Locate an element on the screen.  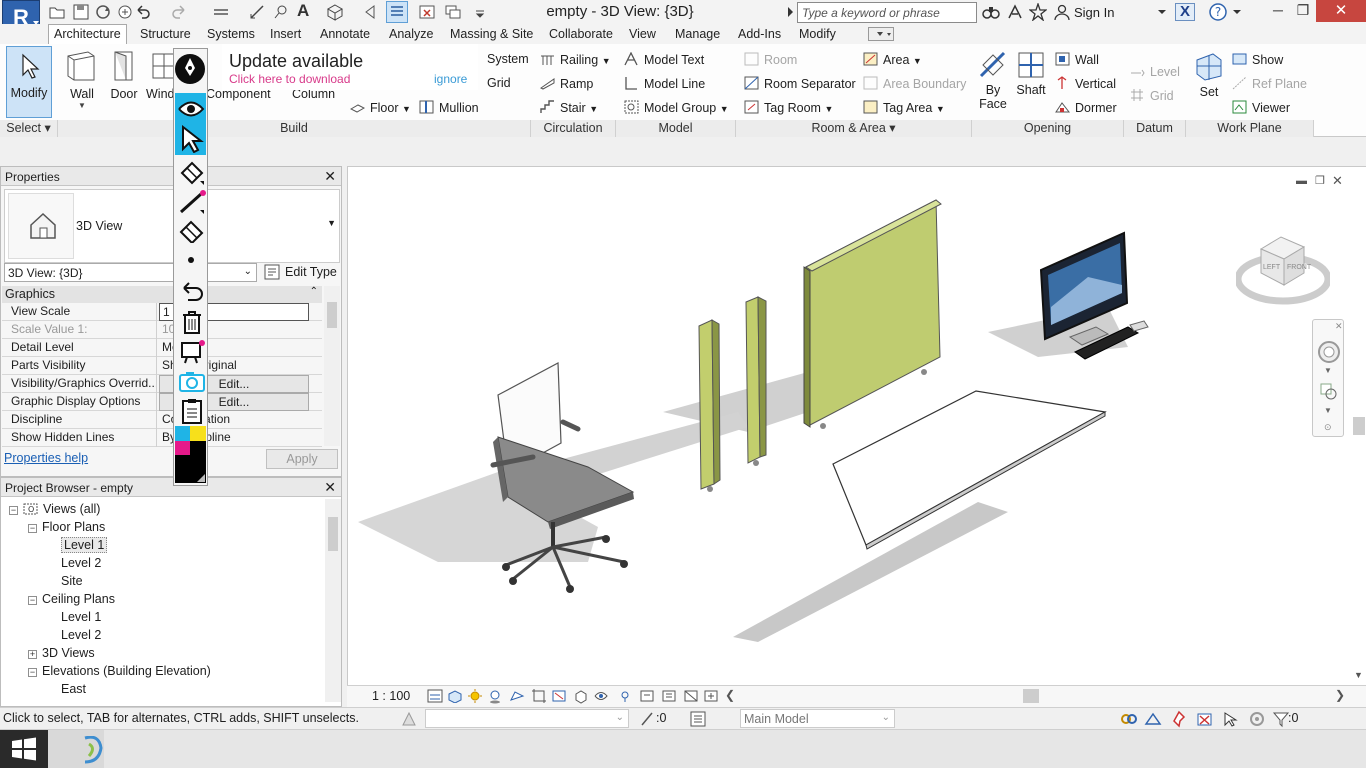
properties-scroll-thumb is located at coordinates (332, 315).